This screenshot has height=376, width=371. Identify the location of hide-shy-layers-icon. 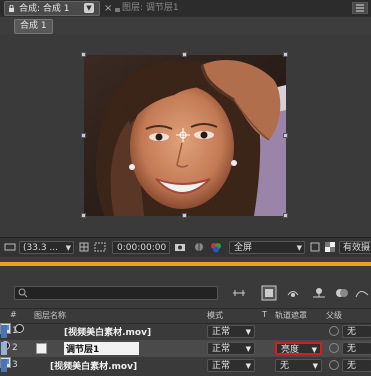
(293, 293).